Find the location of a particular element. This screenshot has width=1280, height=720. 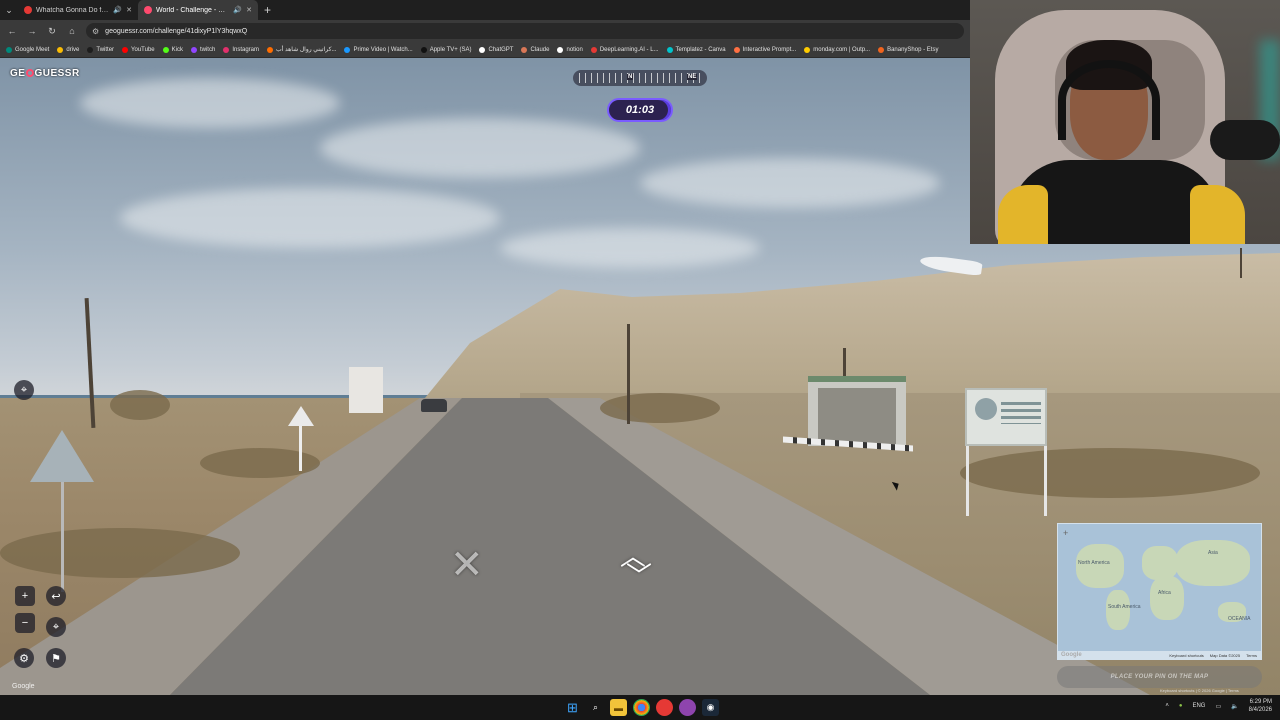

undo-move-icon: ↩ is located at coordinates (56, 596).